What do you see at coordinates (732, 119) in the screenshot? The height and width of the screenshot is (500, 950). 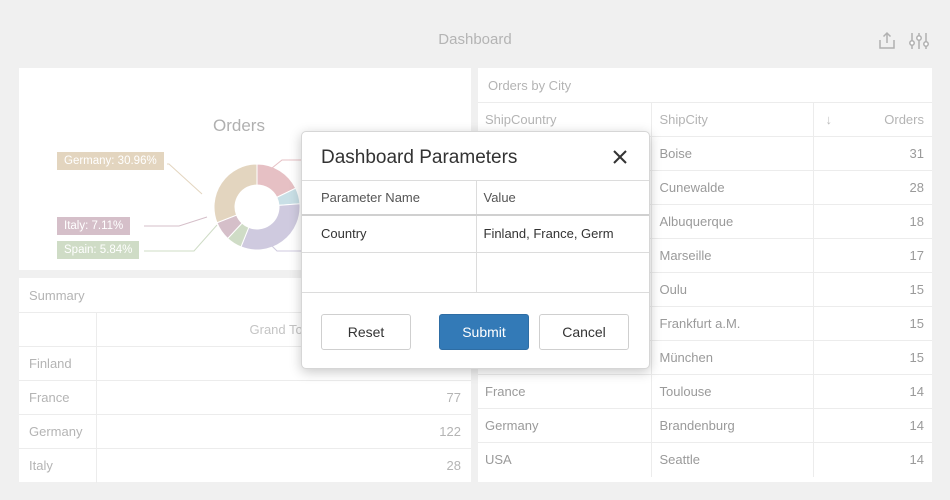 I see `column-header-shipcity: ShipCity` at bounding box center [732, 119].